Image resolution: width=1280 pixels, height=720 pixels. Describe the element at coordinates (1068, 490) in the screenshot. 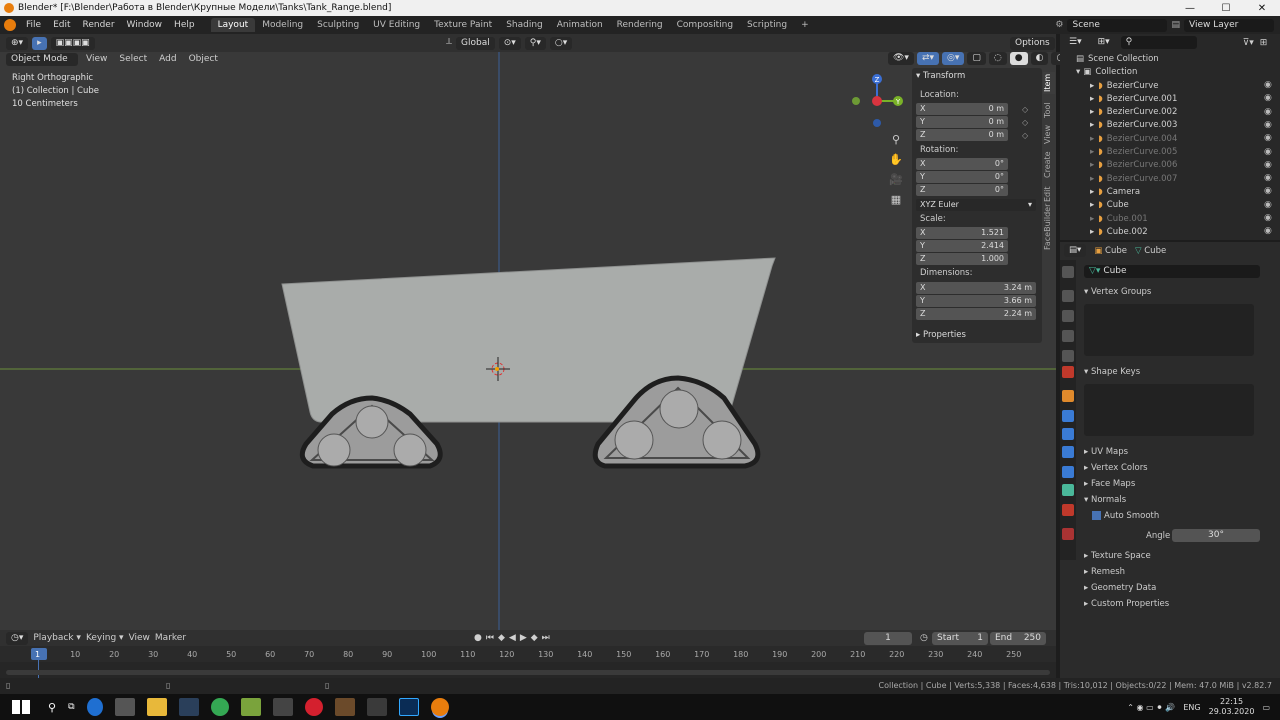

I see `mesh-data-tab-icon` at that location.